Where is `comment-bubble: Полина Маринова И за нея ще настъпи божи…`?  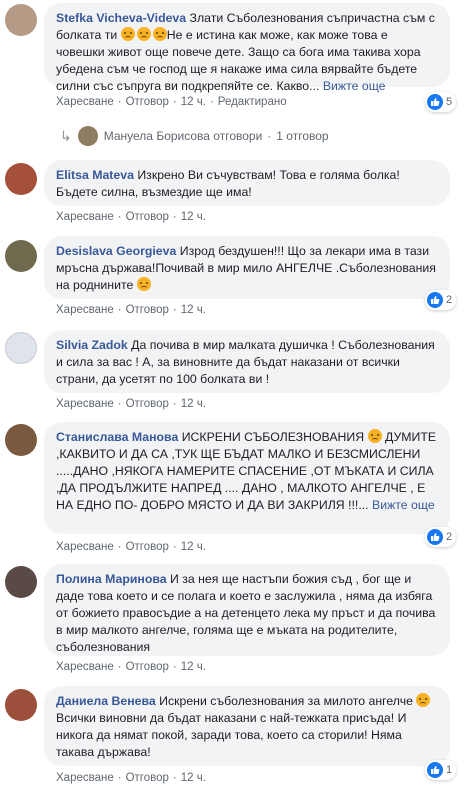 comment-bubble: Полина Маринова И за нея ще настъпи божи… is located at coordinates (247, 610).